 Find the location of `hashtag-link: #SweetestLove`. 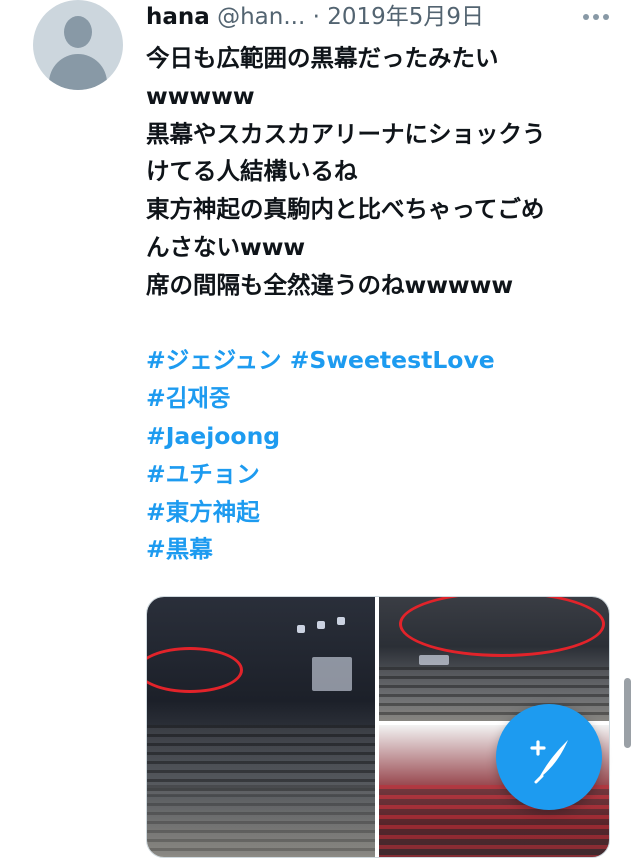

hashtag-link: #SweetestLove is located at coordinates (392, 360).